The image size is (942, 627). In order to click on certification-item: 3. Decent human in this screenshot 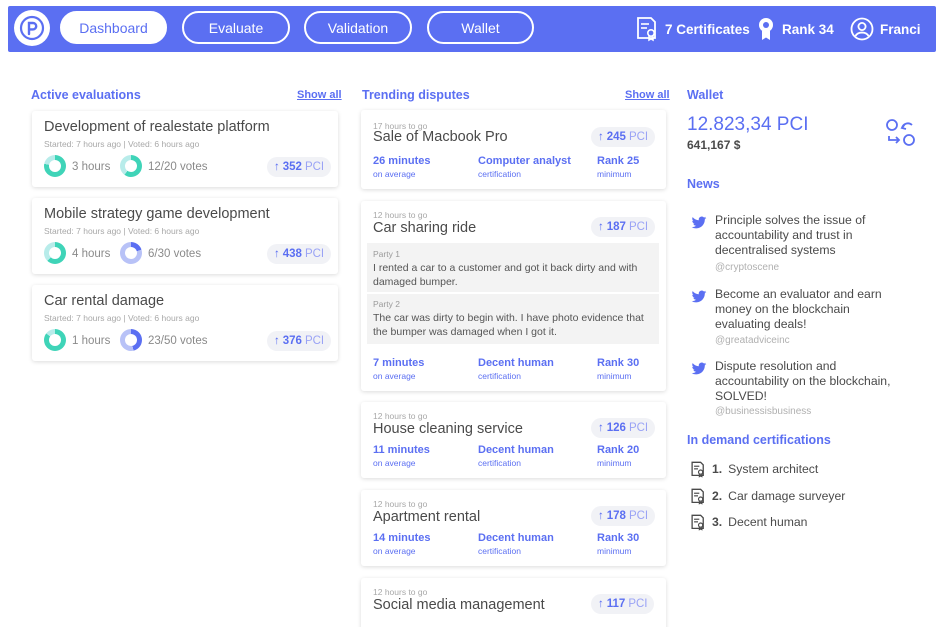, I will do `click(748, 522)`.